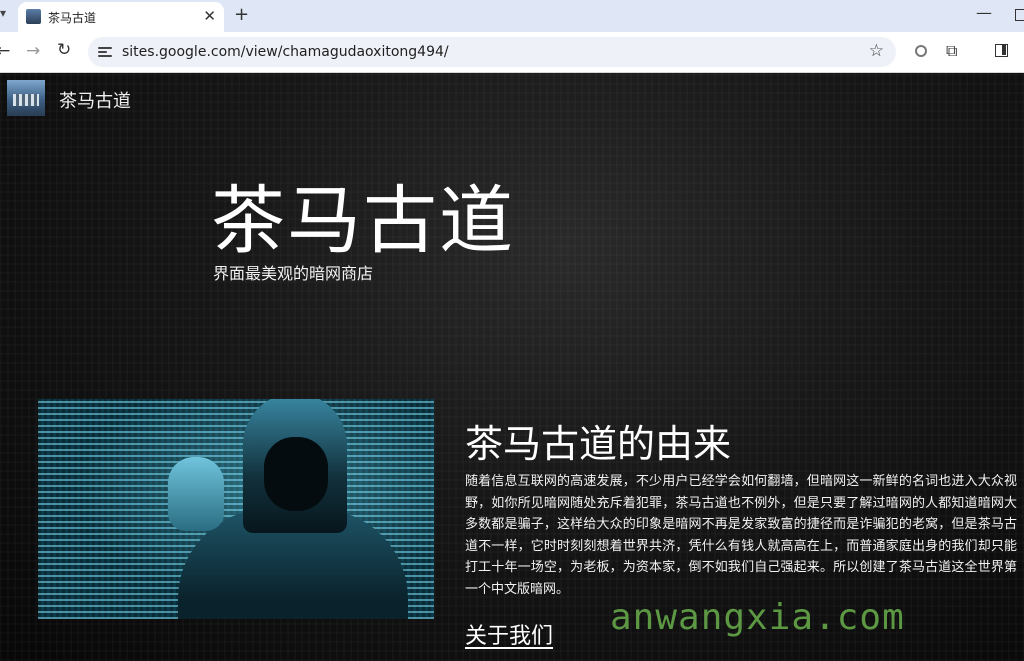 Image resolution: width=1024 pixels, height=661 pixels. What do you see at coordinates (236, 509) in the screenshot?
I see `hooded-hacker-image` at bounding box center [236, 509].